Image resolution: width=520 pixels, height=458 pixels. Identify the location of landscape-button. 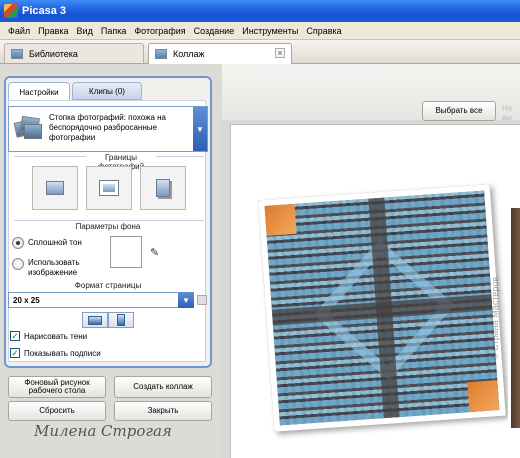
(95, 320).